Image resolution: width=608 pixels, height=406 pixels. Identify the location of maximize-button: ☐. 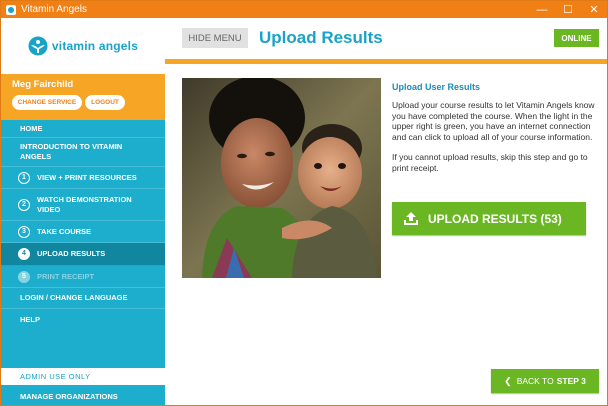
(568, 9).